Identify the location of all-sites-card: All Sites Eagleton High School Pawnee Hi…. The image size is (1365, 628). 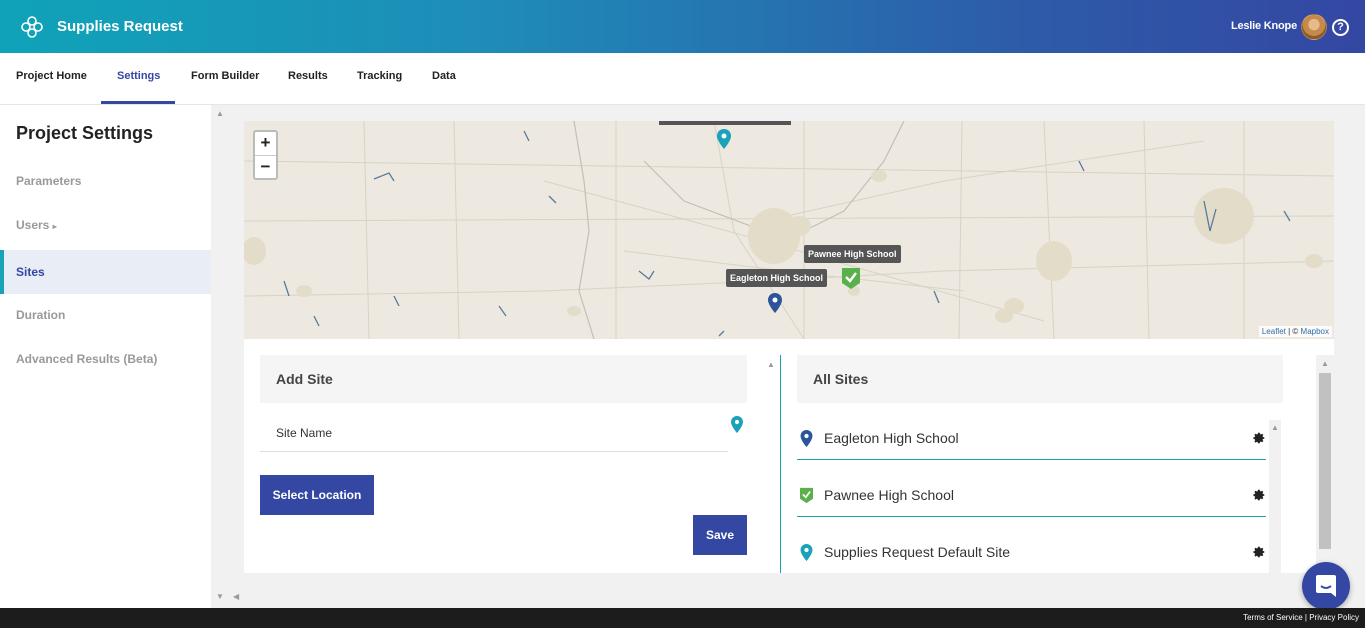
(1040, 458).